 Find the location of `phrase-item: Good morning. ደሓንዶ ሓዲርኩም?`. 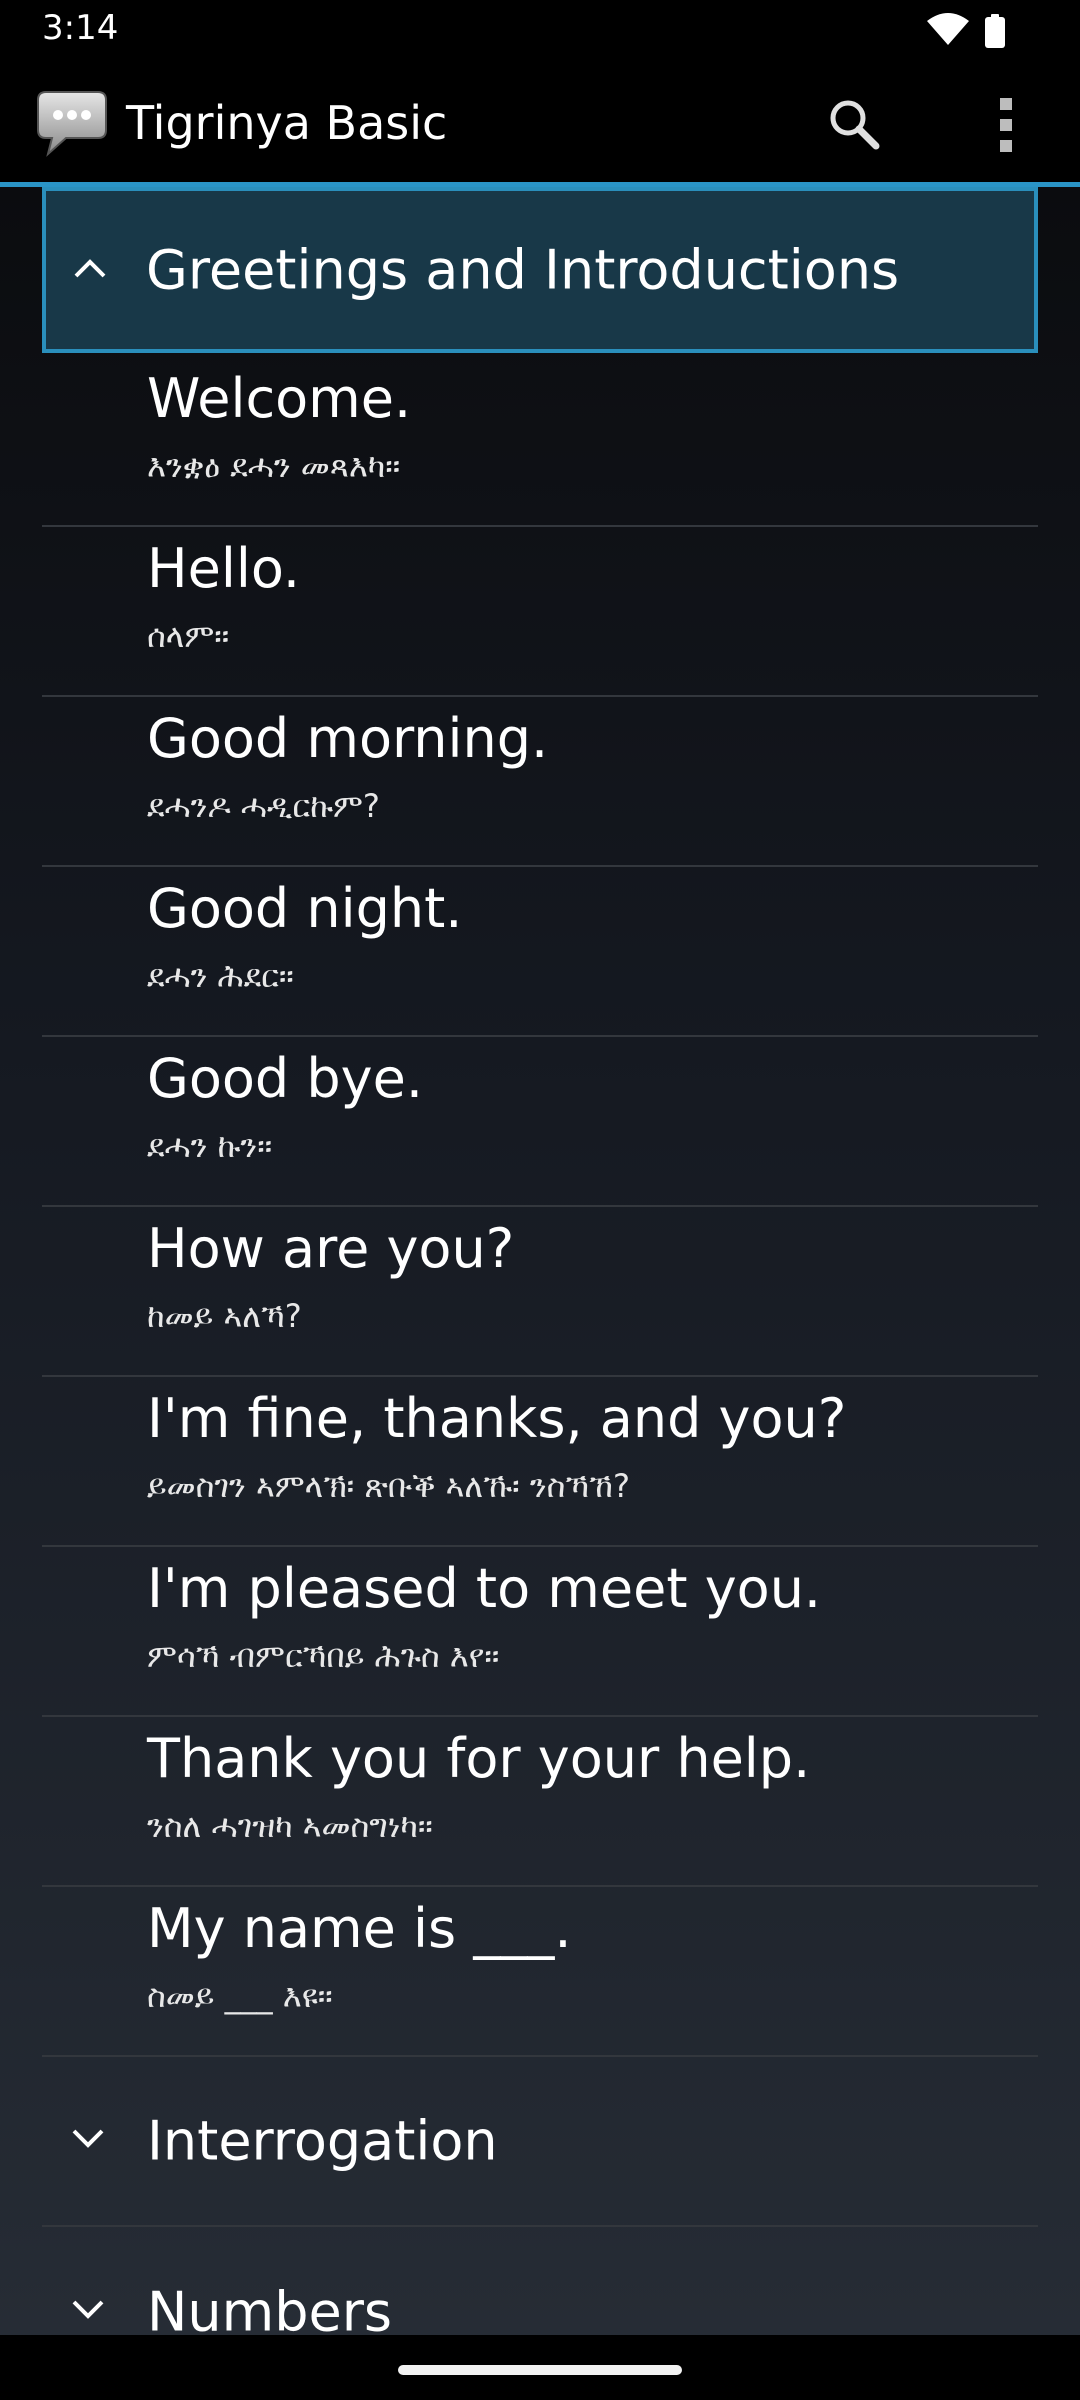

phrase-item: Good morning. ደሓንዶ ሓዲርኩም? is located at coordinates (540, 782).